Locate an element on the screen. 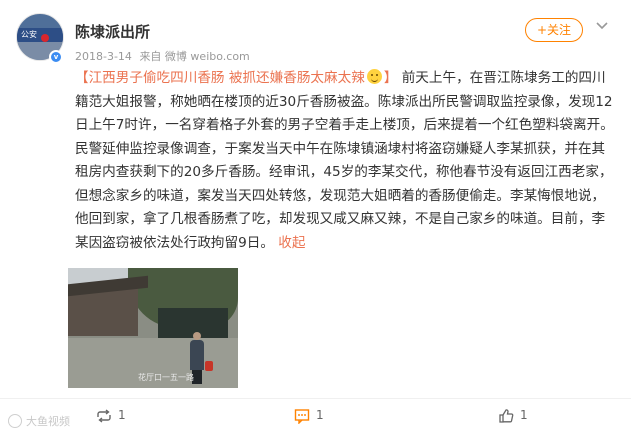  avatar-emblem is located at coordinates (45, 38).